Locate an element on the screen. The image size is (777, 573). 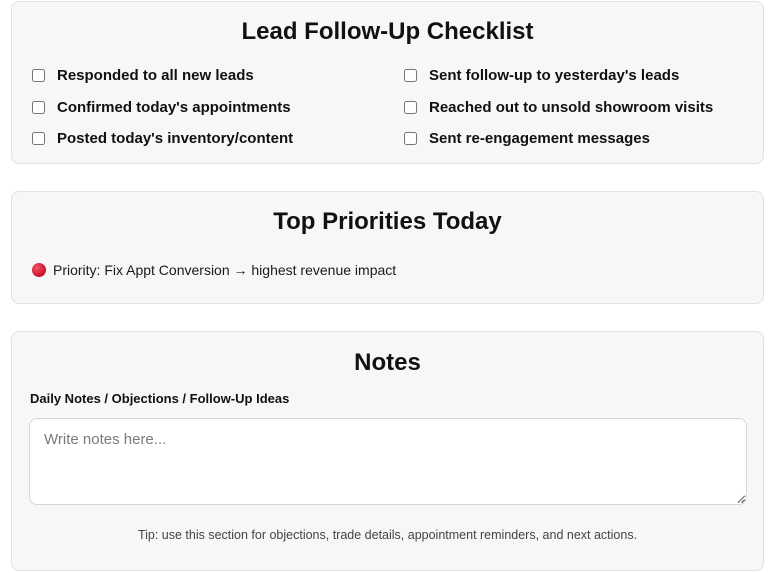
checklist-item: Reached out to unsold showroom visits is located at coordinates (578, 108).